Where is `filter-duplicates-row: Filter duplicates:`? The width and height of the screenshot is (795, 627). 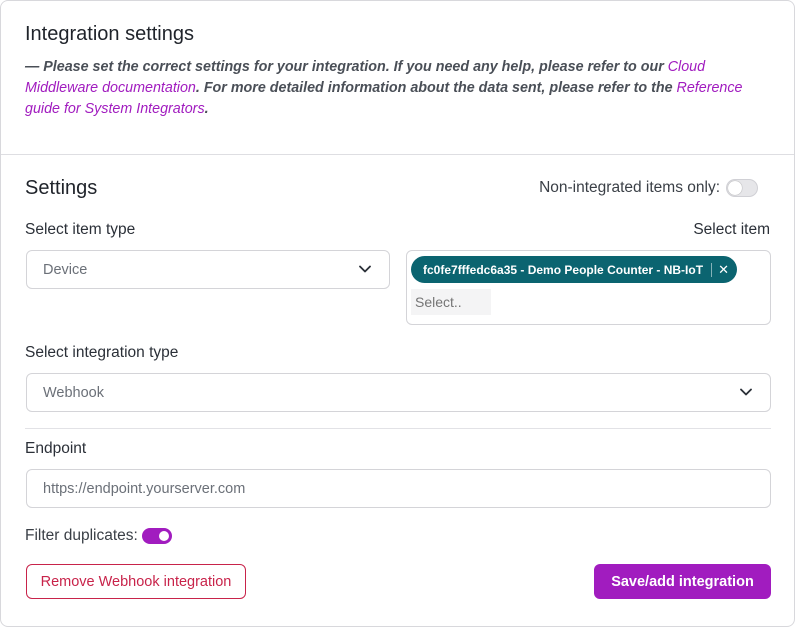
filter-duplicates-row: Filter duplicates: is located at coordinates (98, 536).